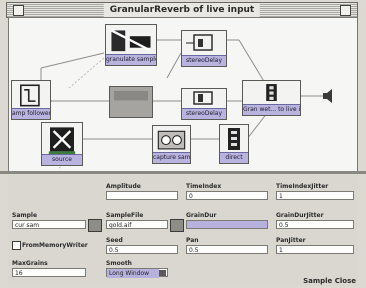 This screenshot has height=288, width=366. What do you see at coordinates (62, 141) in the screenshot?
I see `source-icon` at bounding box center [62, 141].